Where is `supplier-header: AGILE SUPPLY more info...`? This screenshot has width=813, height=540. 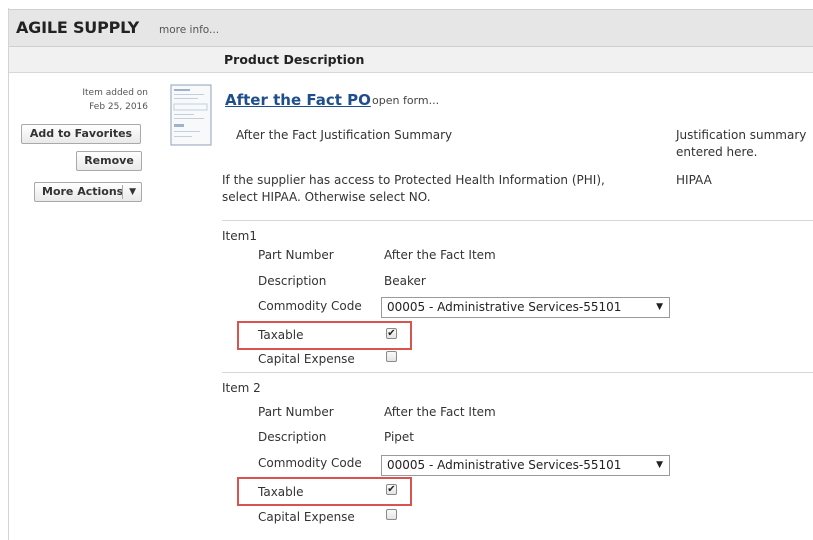
supplier-header: AGILE SUPPLY more info... is located at coordinates (411, 28).